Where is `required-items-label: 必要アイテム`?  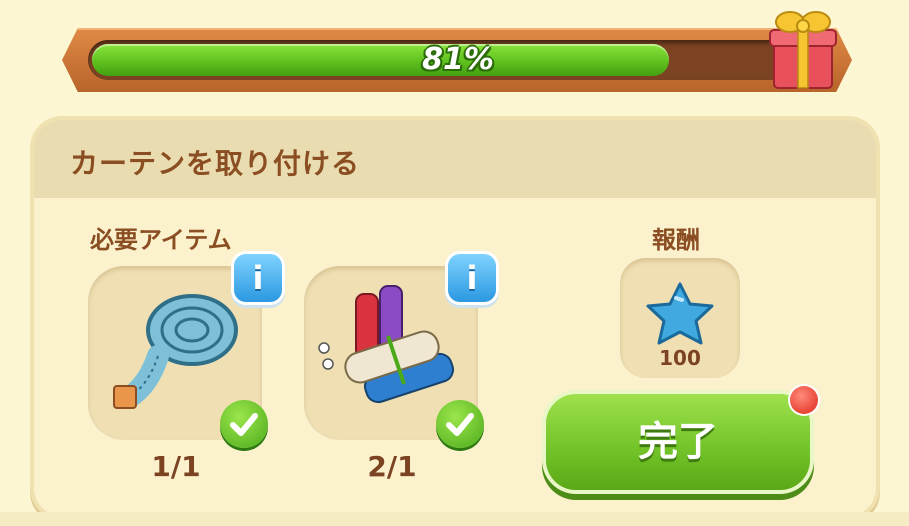 required-items-label: 必要アイテム is located at coordinates (161, 240).